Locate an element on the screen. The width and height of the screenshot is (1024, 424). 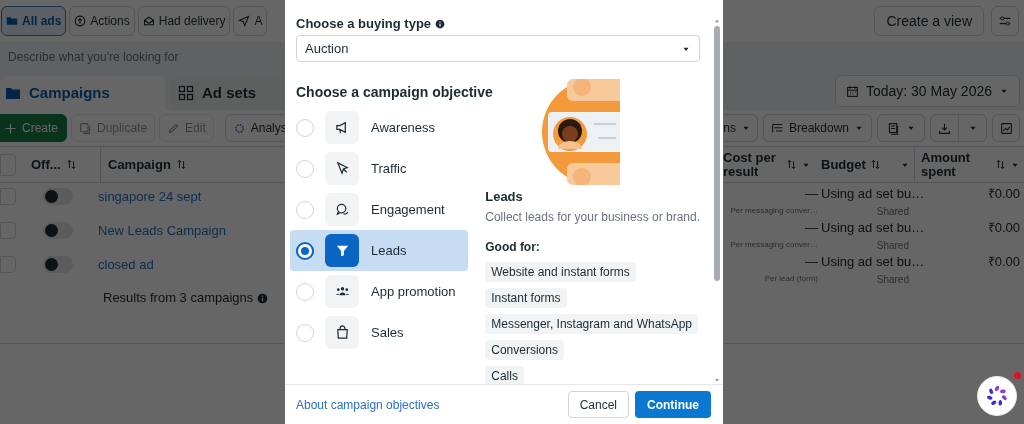
objective-option: Leads is located at coordinates (379, 250).